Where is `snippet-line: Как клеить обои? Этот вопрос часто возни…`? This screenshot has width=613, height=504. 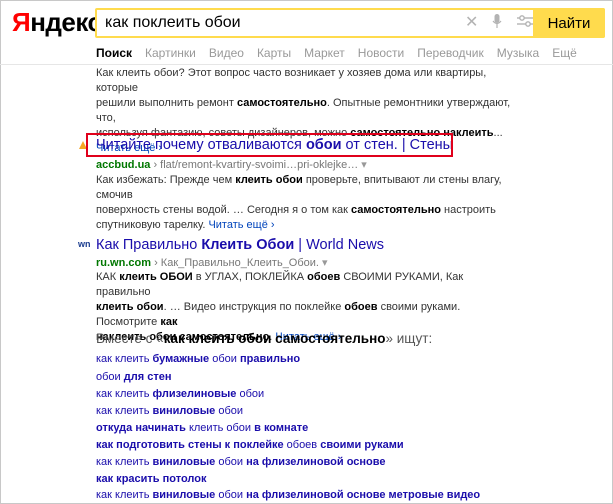
snippet-line: Как клеить обои? Этот вопрос часто возни… is located at coordinates (291, 80).